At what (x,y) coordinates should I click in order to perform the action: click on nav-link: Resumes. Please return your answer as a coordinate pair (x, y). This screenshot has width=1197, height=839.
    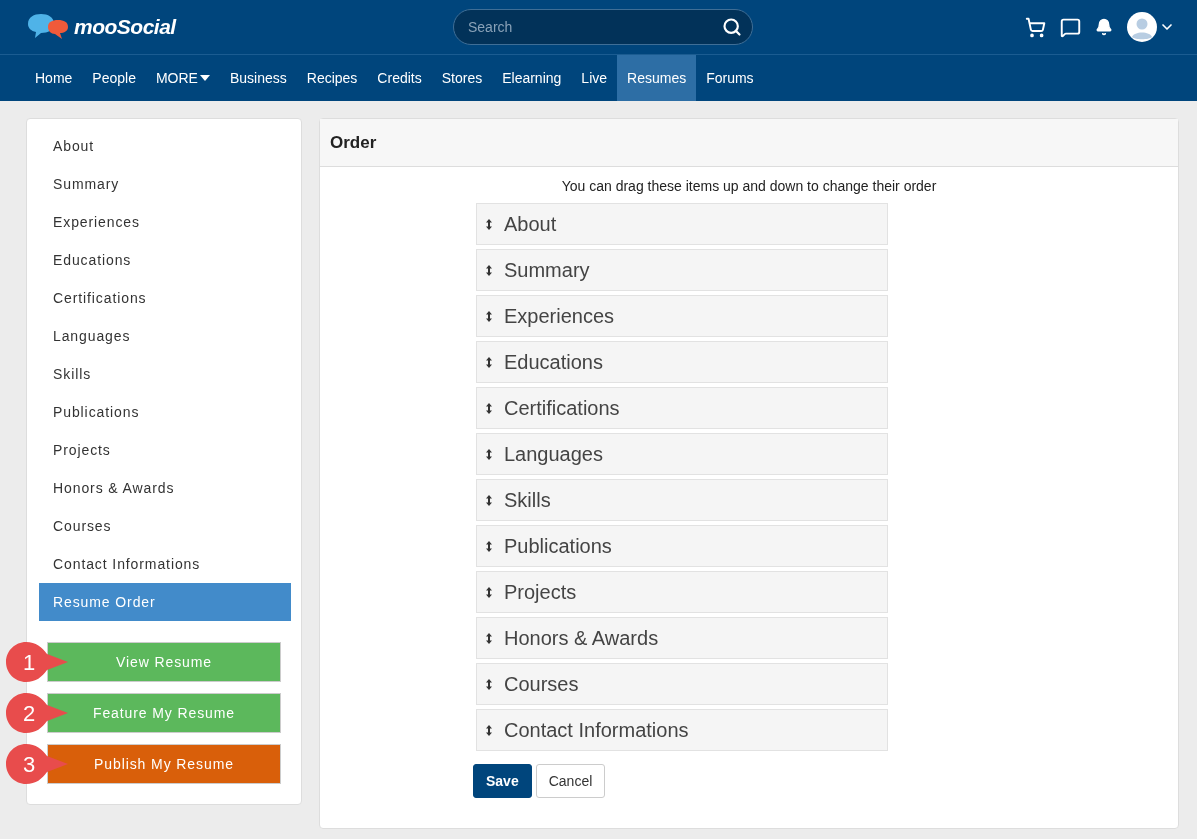
    Looking at the image, I should click on (657, 78).